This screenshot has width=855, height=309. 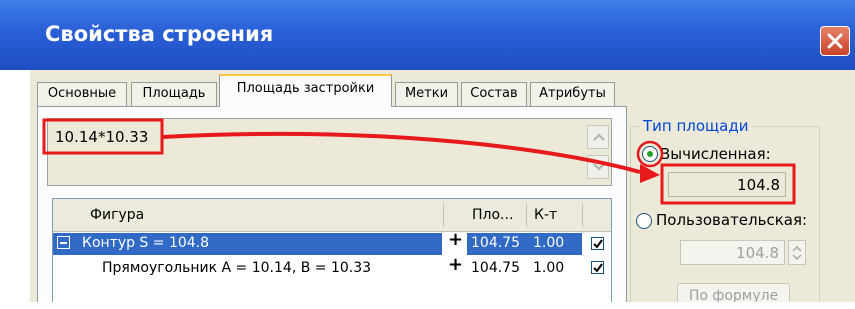 I want to click on tab-built-area: Площадь застройки, so click(x=305, y=90).